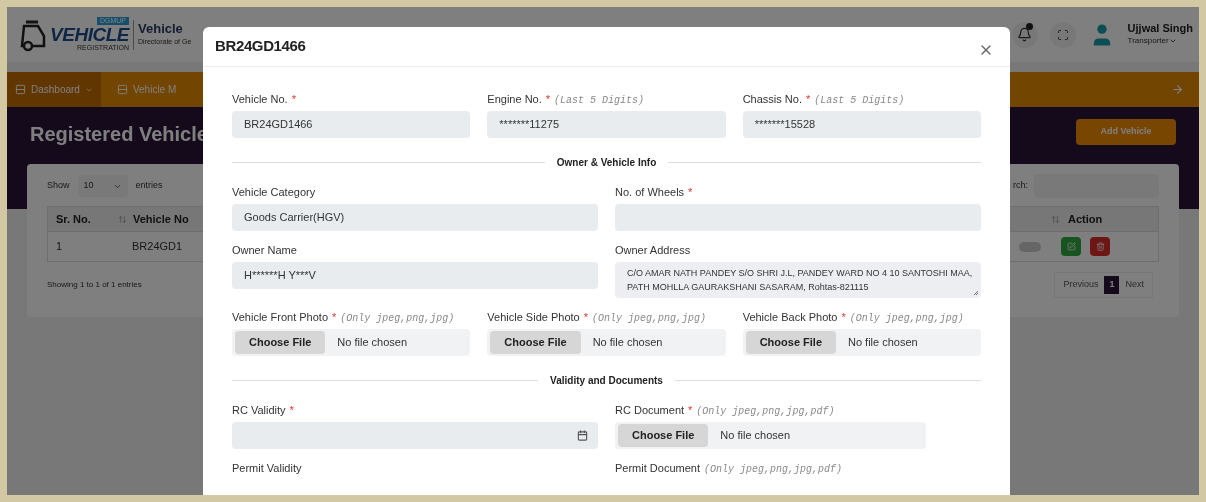  I want to click on text-field: *******15528, so click(861, 124).